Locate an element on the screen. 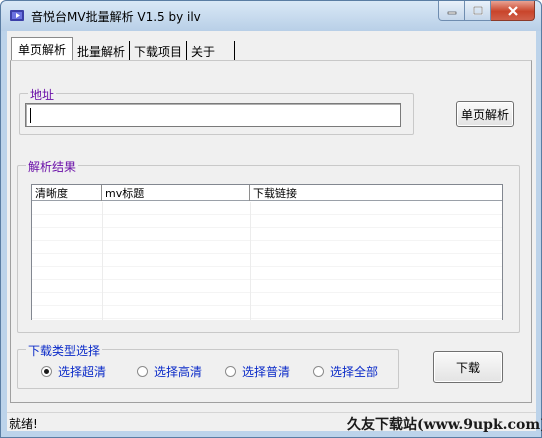 The image size is (542, 438). radio-label: 选择高清 is located at coordinates (178, 372).